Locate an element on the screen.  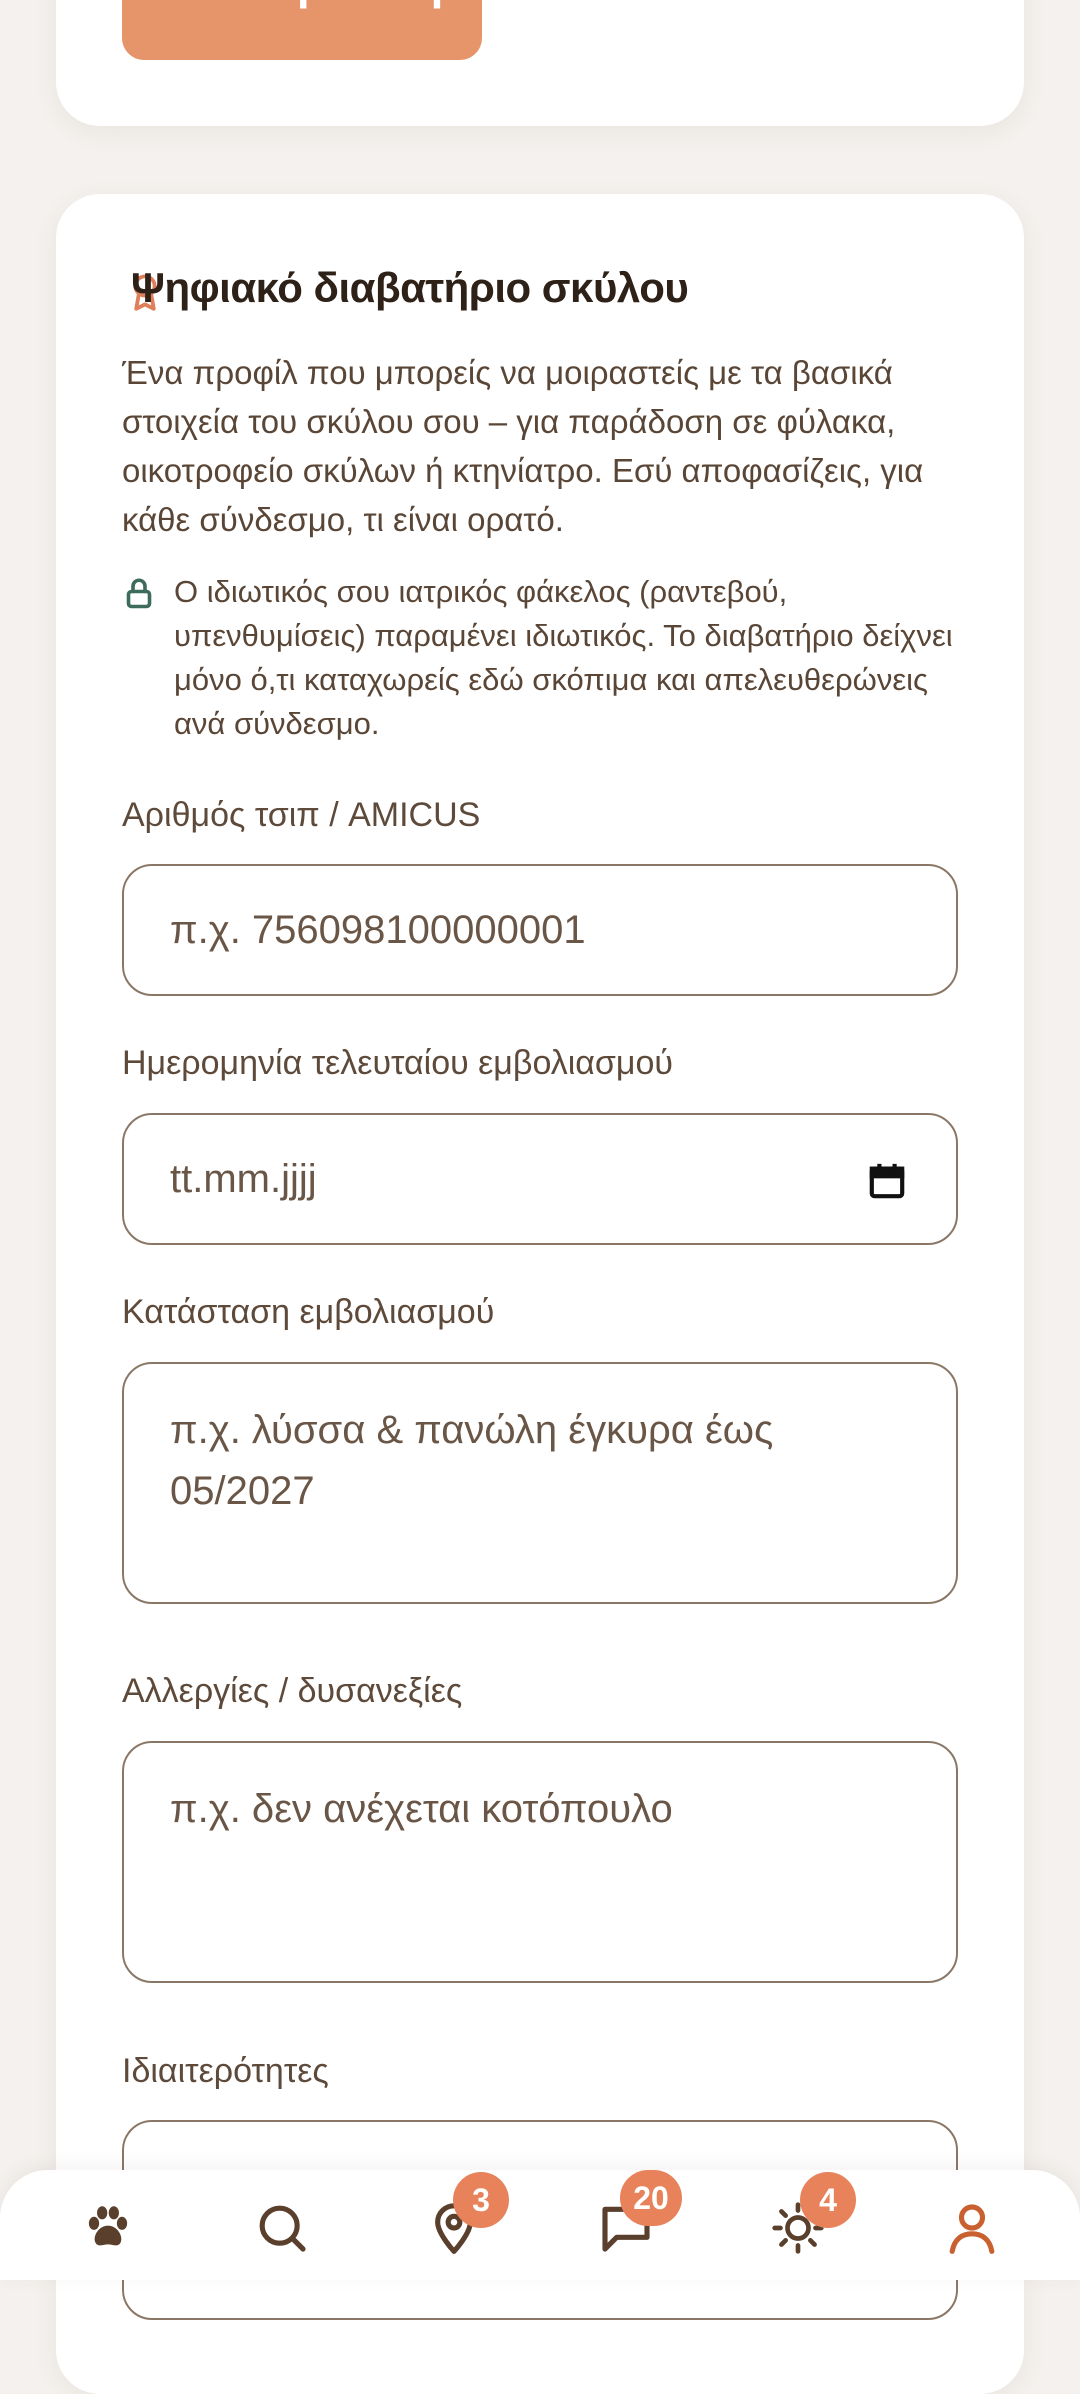
chip-label: Αριθμός τσιπ / AMICUS is located at coordinates (301, 815).